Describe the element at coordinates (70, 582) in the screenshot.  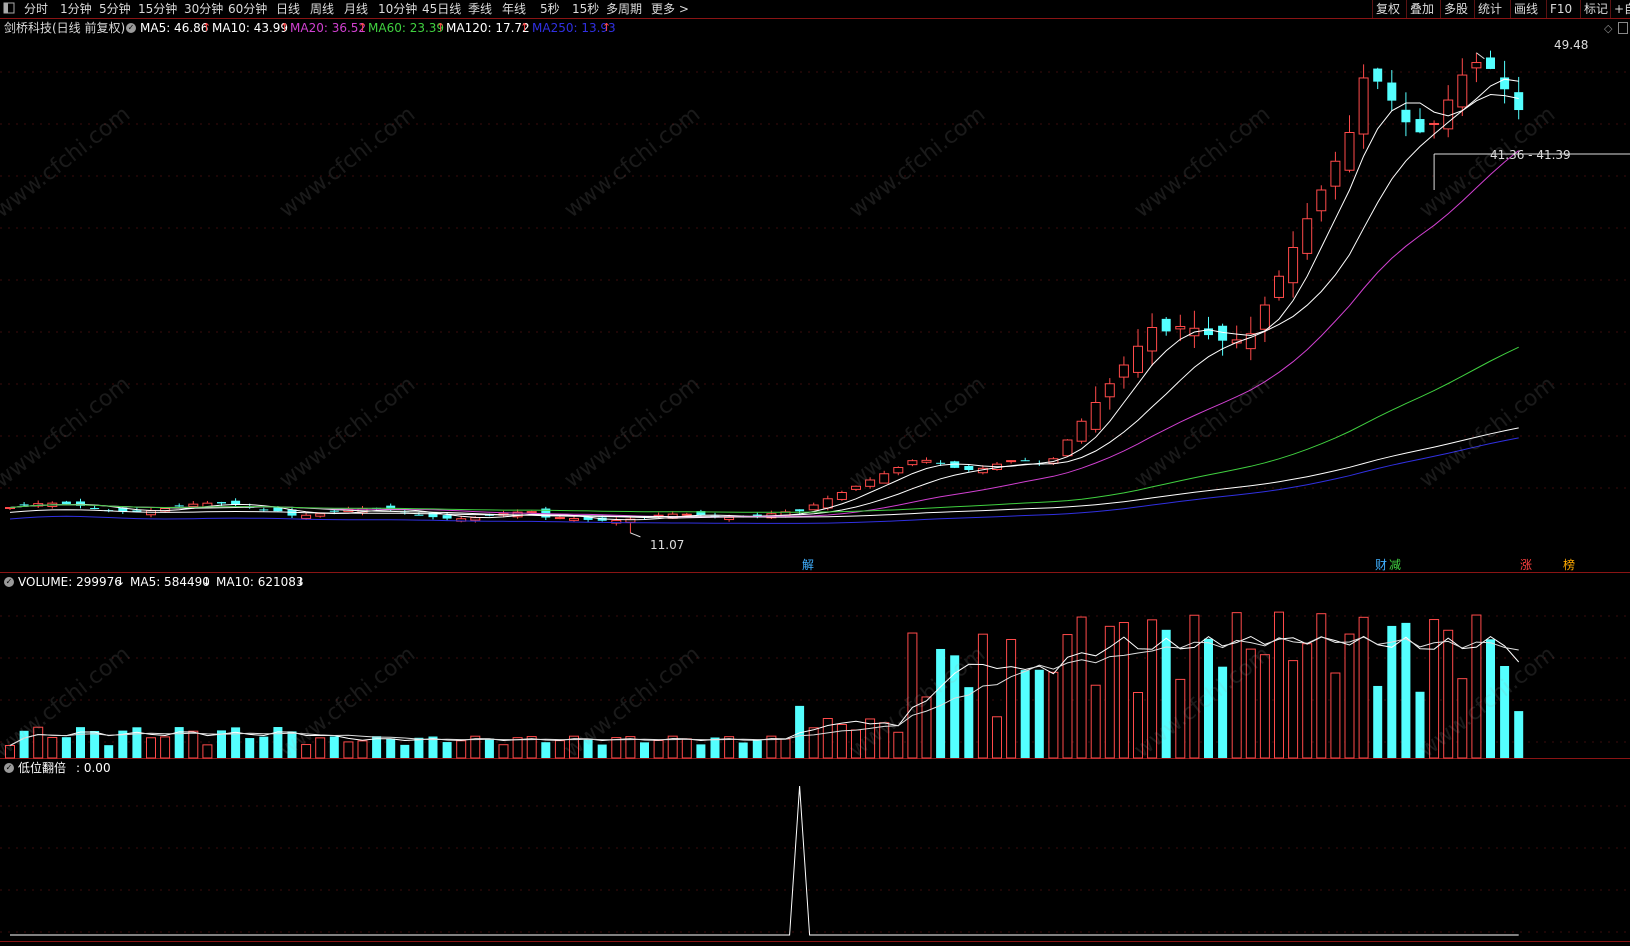
I see `volume-value: VOLUME: 299976` at that location.